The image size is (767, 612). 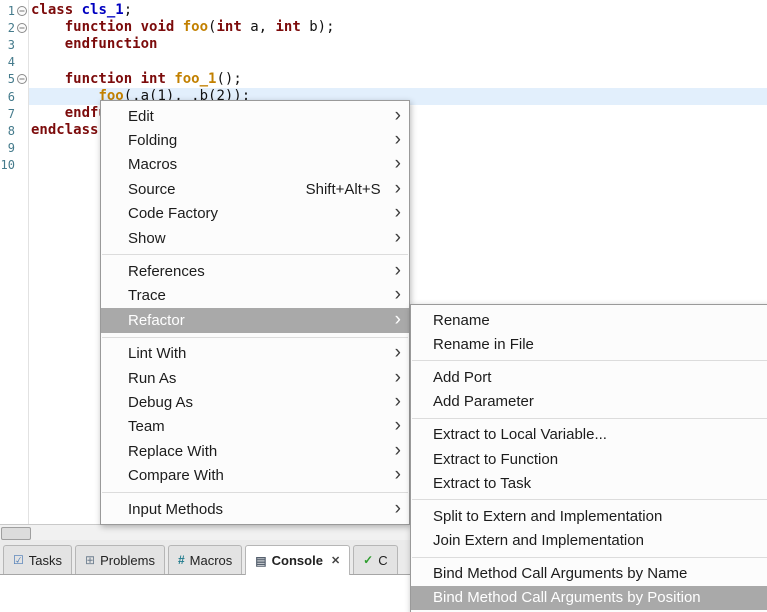 I want to click on menu-item-trace: Trace ›, so click(x=255, y=296).